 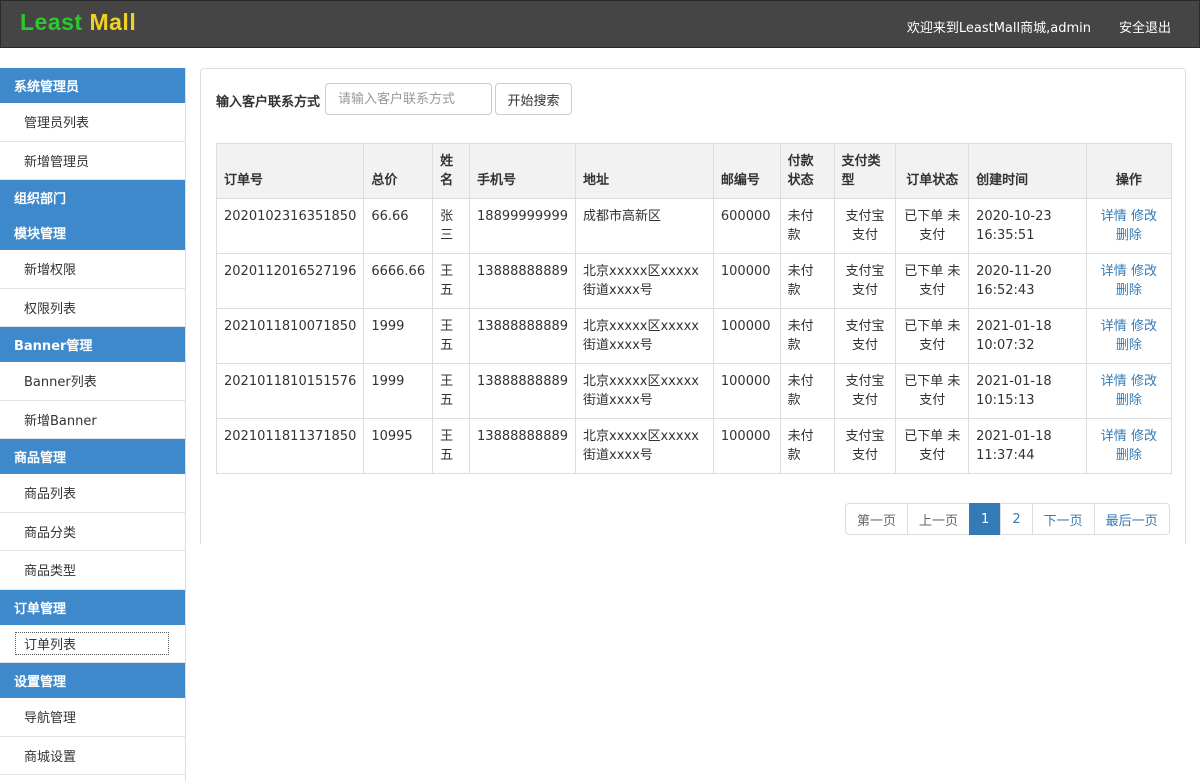 I want to click on th-actions: 操作, so click(x=1129, y=171).